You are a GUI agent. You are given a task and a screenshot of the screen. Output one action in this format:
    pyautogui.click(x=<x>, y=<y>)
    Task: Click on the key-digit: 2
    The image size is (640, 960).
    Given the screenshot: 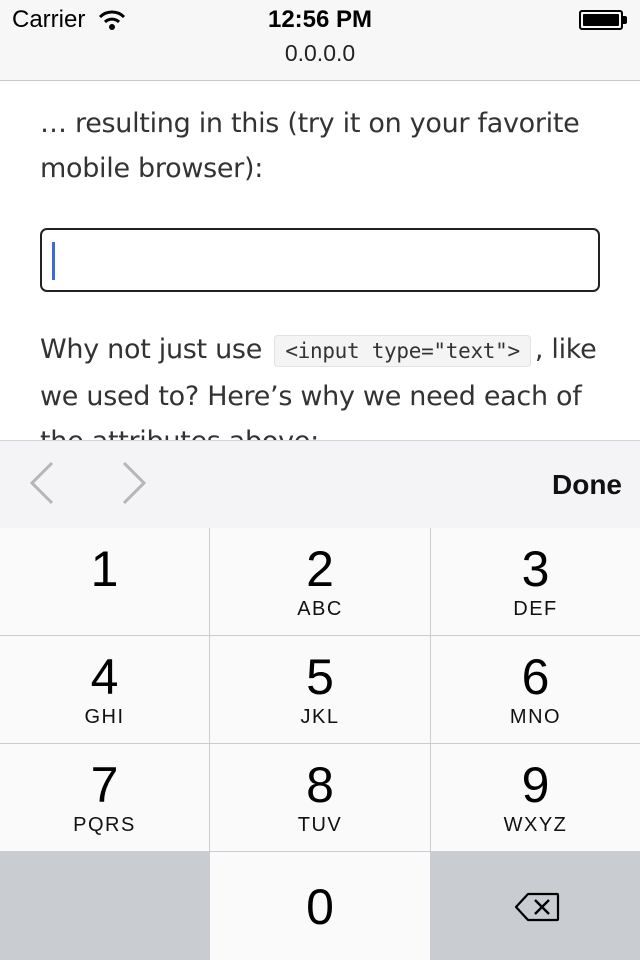 What is the action you would take?
    pyautogui.click(x=320, y=569)
    